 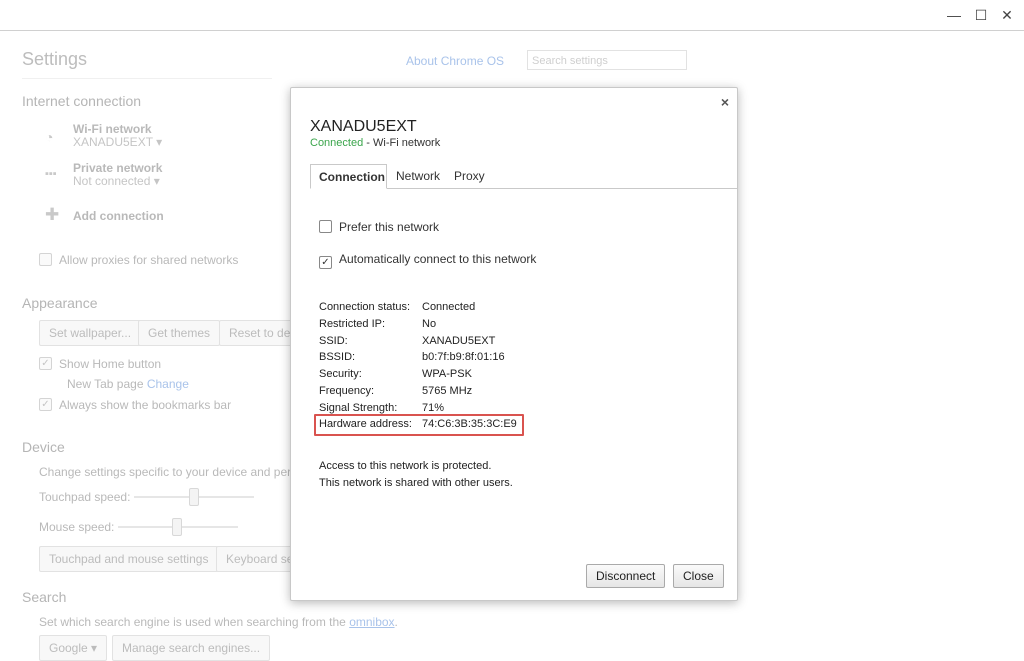 What do you see at coordinates (397, 307) in the screenshot?
I see `connection-status-row: Connection status: Connected` at bounding box center [397, 307].